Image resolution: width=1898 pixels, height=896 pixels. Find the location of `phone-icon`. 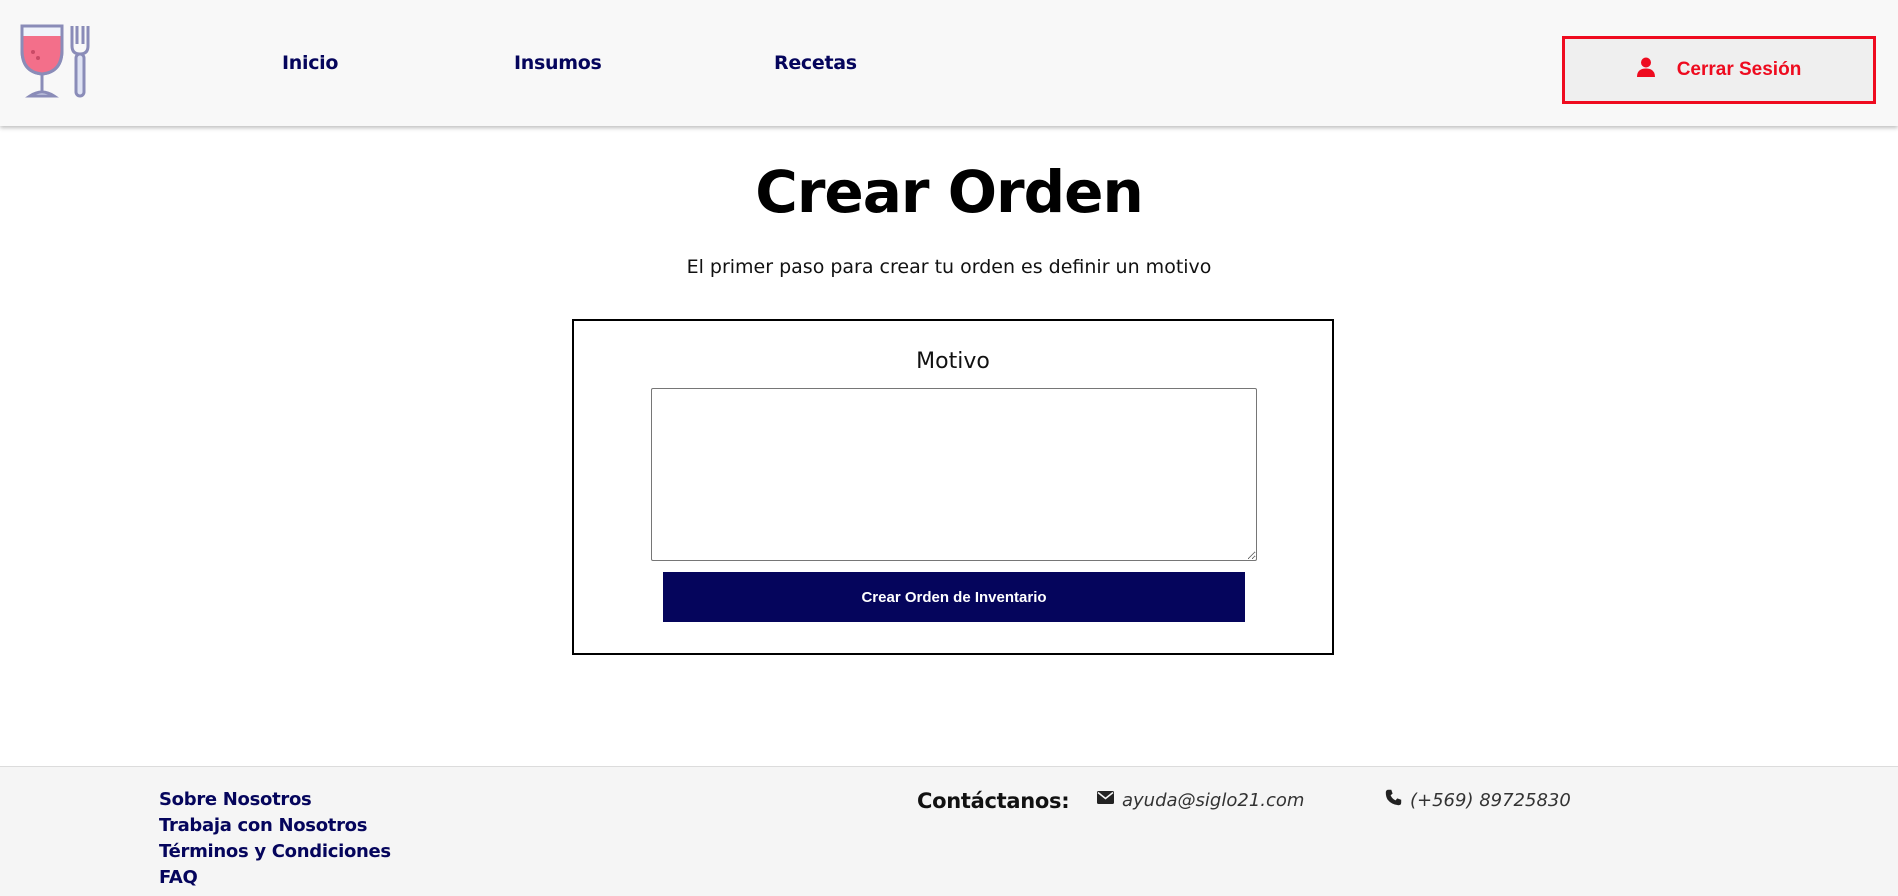

phone-icon is located at coordinates (1393, 800).